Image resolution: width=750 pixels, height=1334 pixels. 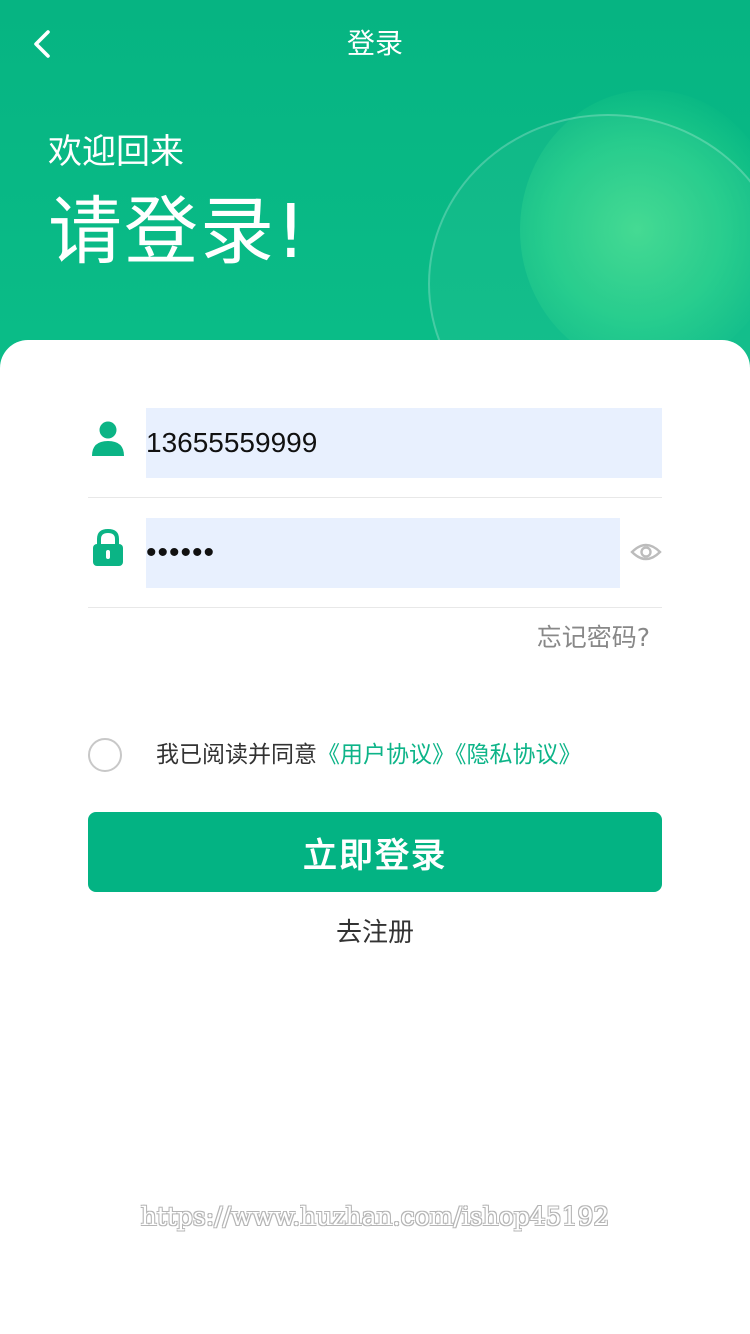 What do you see at coordinates (105, 755) in the screenshot?
I see `agreement-checkbox` at bounding box center [105, 755].